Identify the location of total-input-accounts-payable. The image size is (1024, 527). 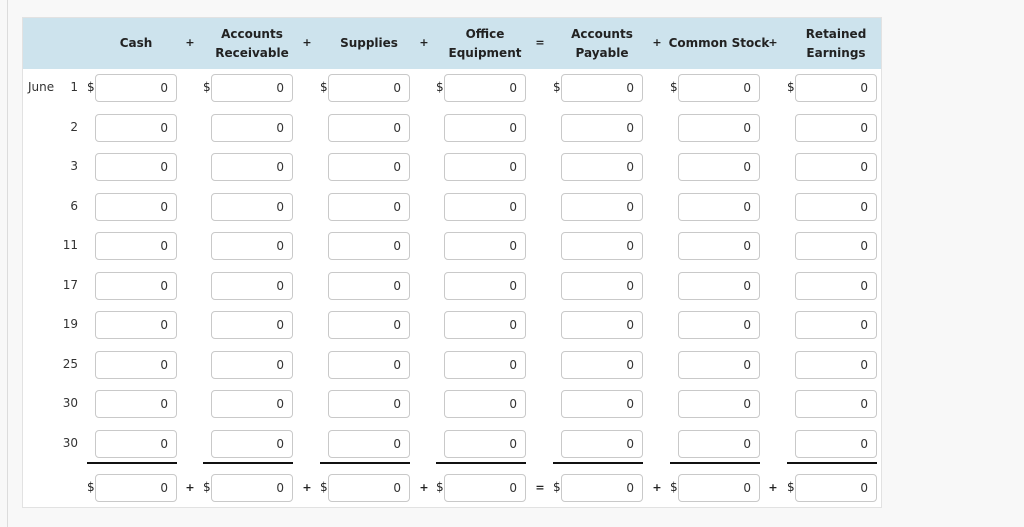
(602, 488).